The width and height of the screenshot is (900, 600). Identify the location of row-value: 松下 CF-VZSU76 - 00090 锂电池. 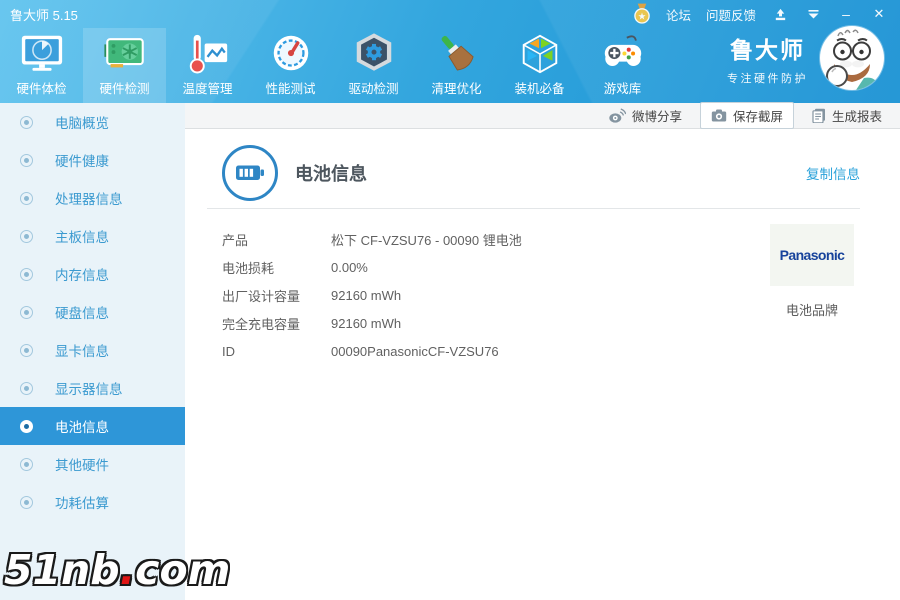
(426, 240).